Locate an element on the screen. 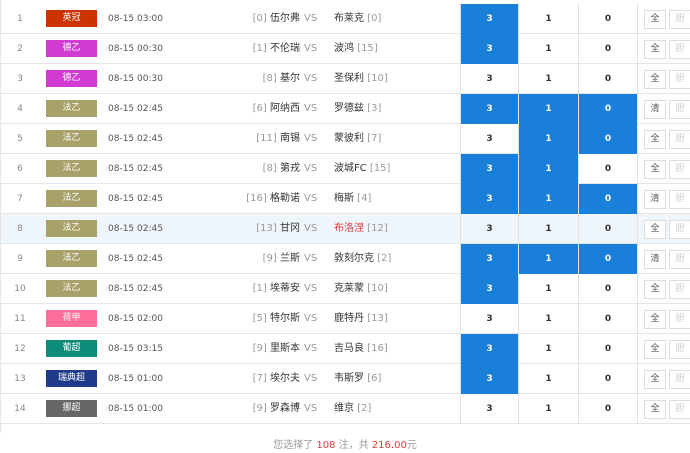 The height and width of the screenshot is (453, 690). away-team: 维京 [2] is located at coordinates (352, 409).